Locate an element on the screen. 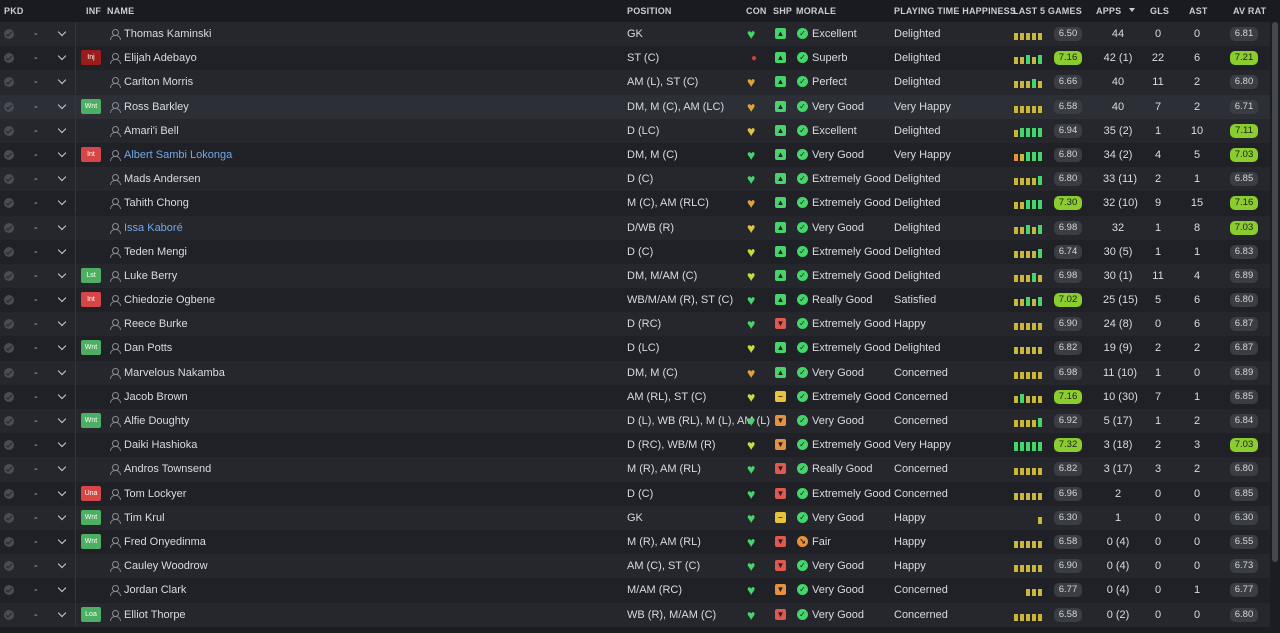  player-name: Mads Andersen is located at coordinates (162, 179).